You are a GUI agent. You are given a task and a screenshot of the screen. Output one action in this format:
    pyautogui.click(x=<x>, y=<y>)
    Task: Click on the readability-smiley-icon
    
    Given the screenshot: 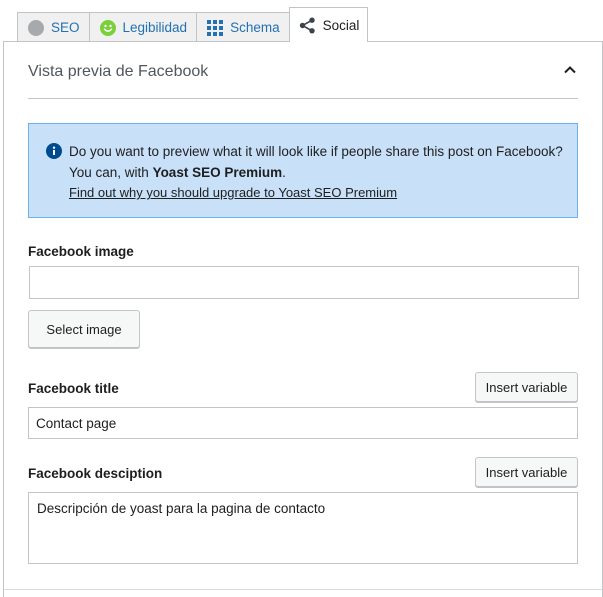 What is the action you would take?
    pyautogui.click(x=107, y=27)
    